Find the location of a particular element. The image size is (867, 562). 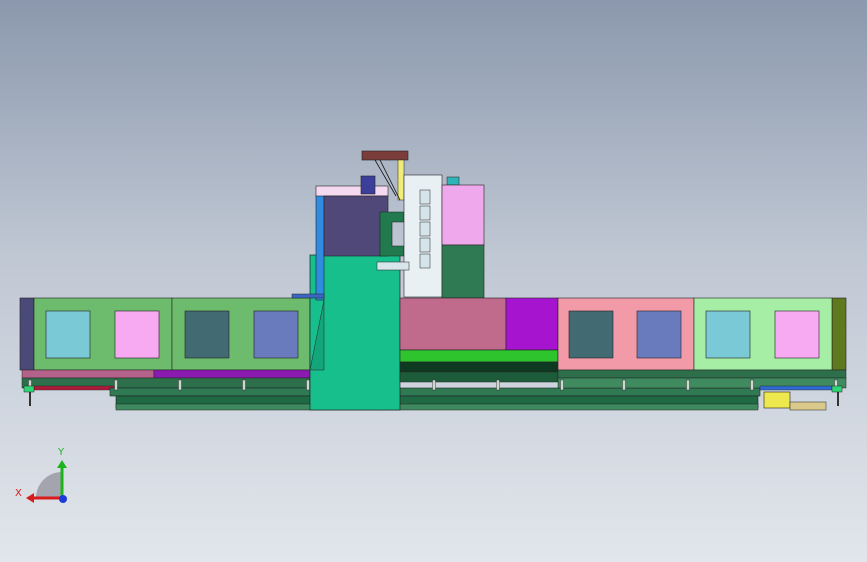

rail-green is located at coordinates (479, 356).